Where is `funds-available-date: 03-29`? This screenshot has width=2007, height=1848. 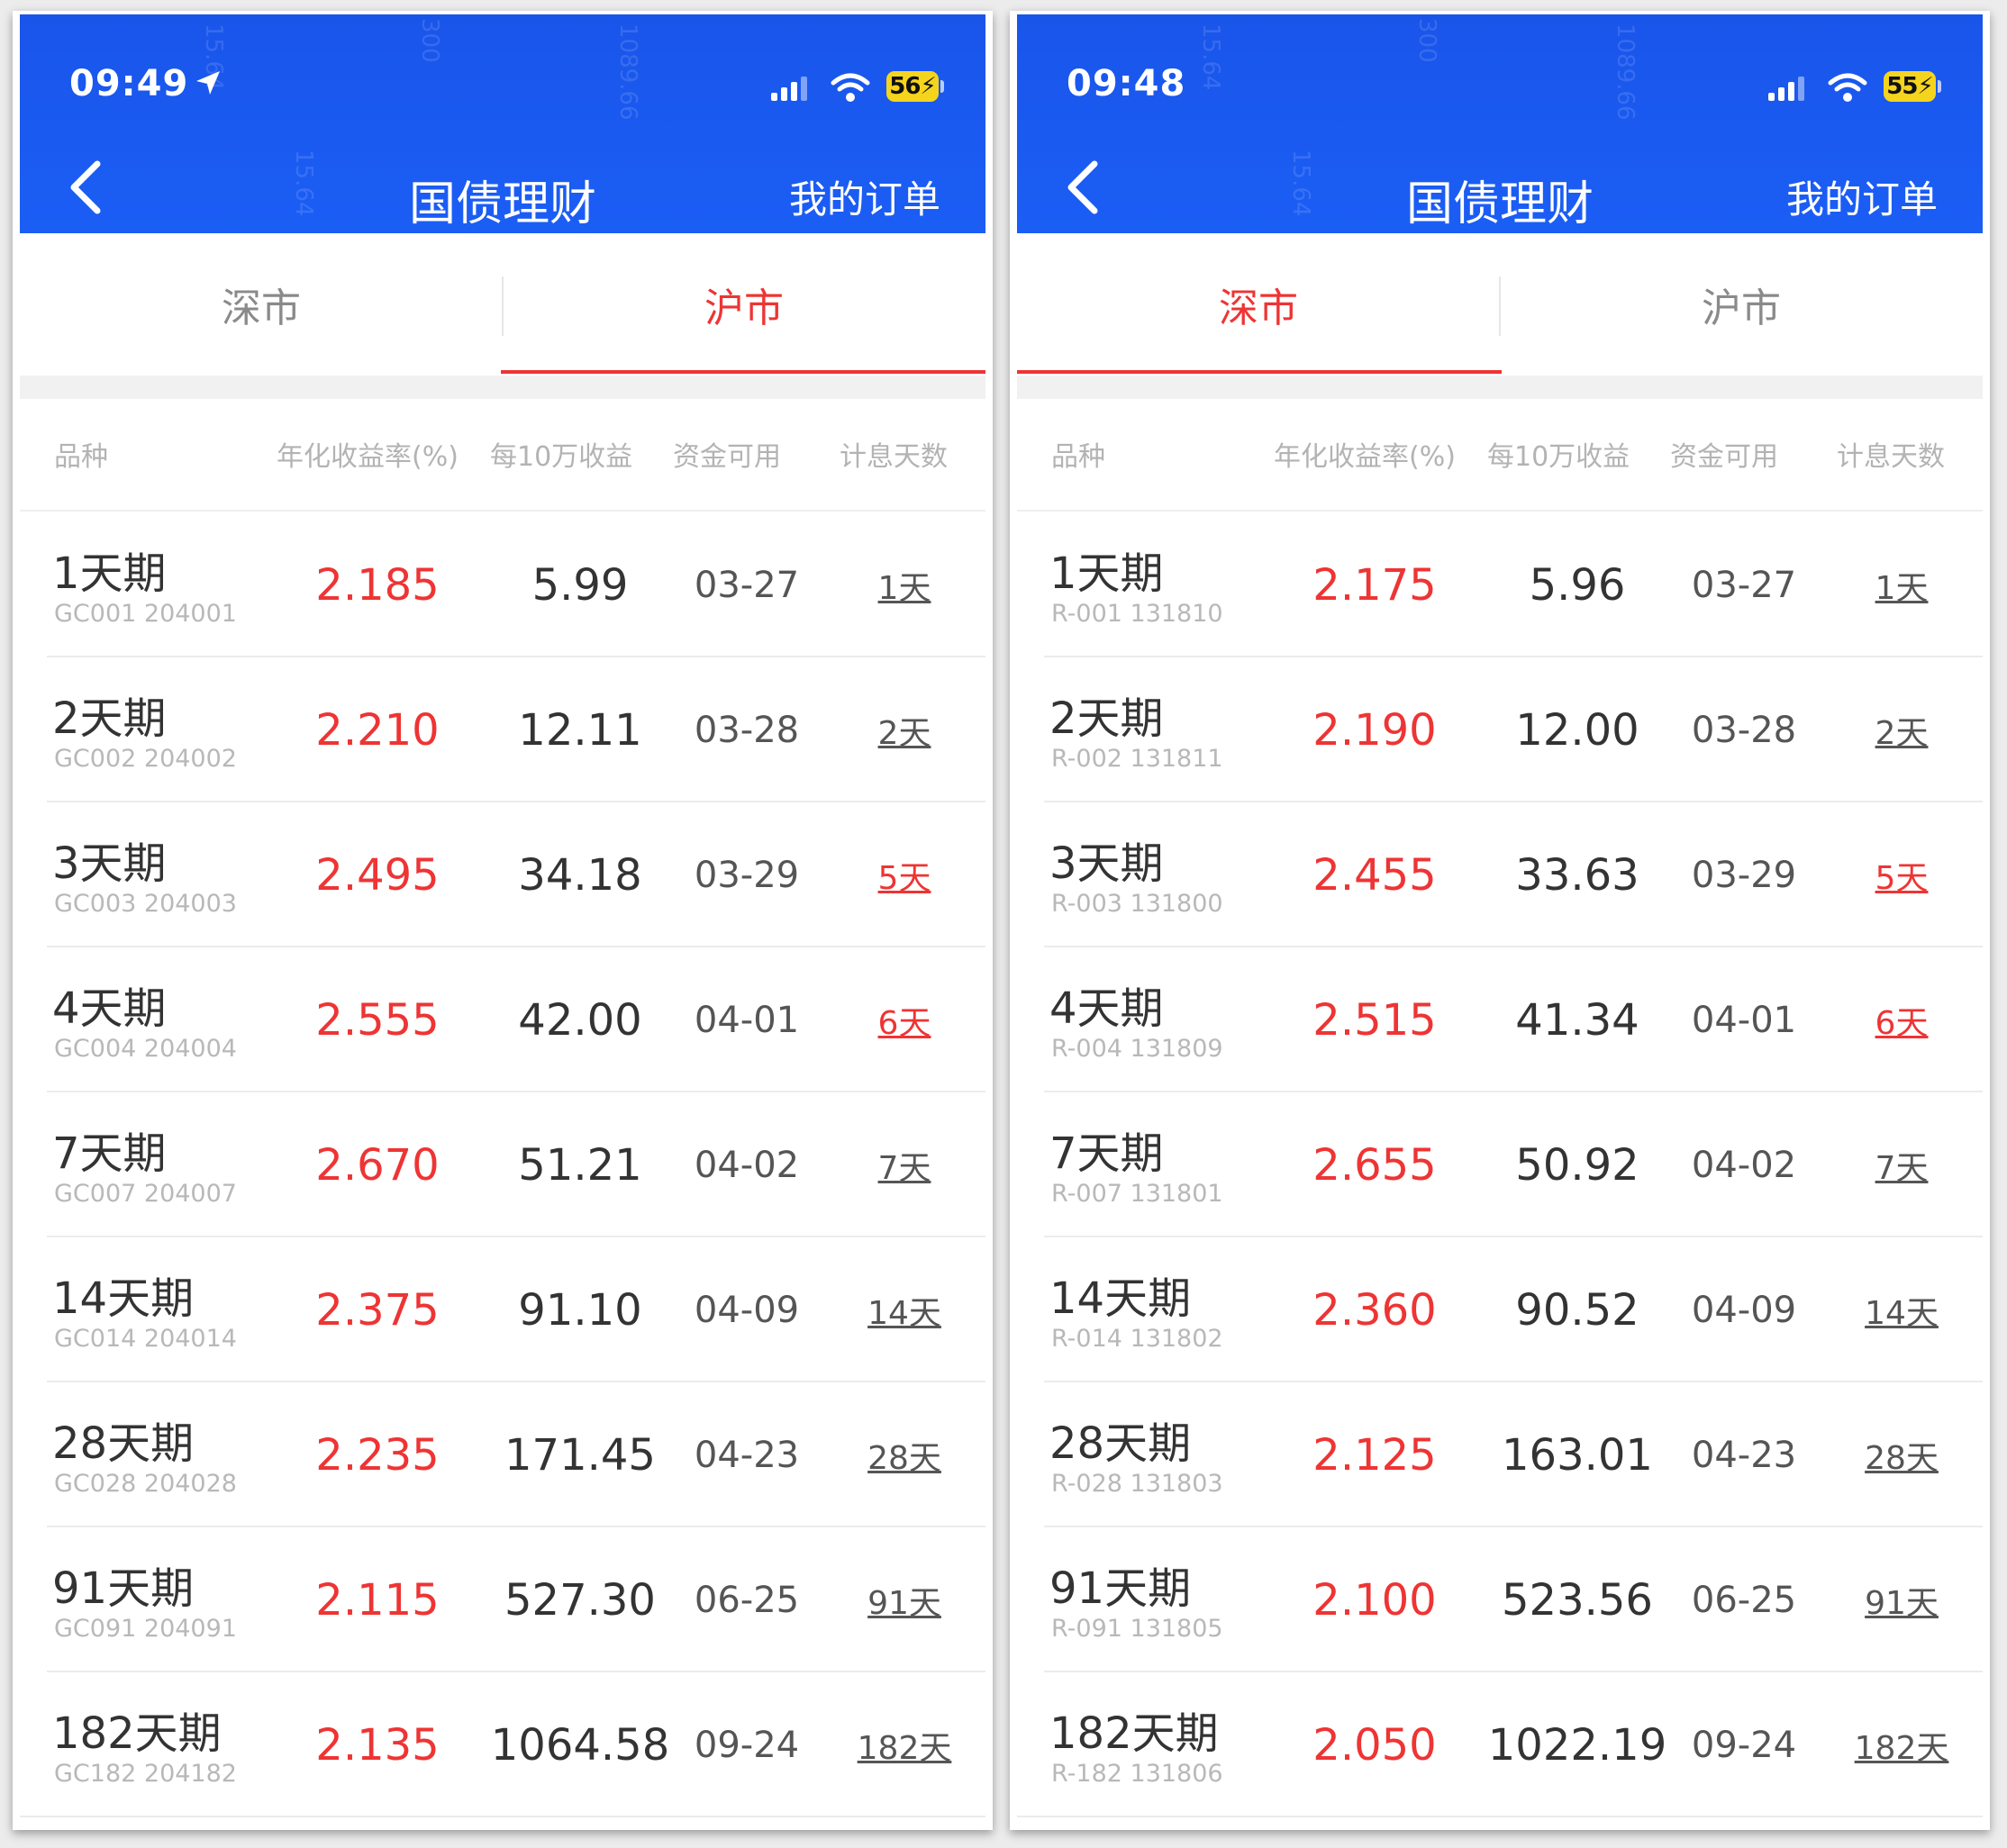 funds-available-date: 03-29 is located at coordinates (1744, 875).